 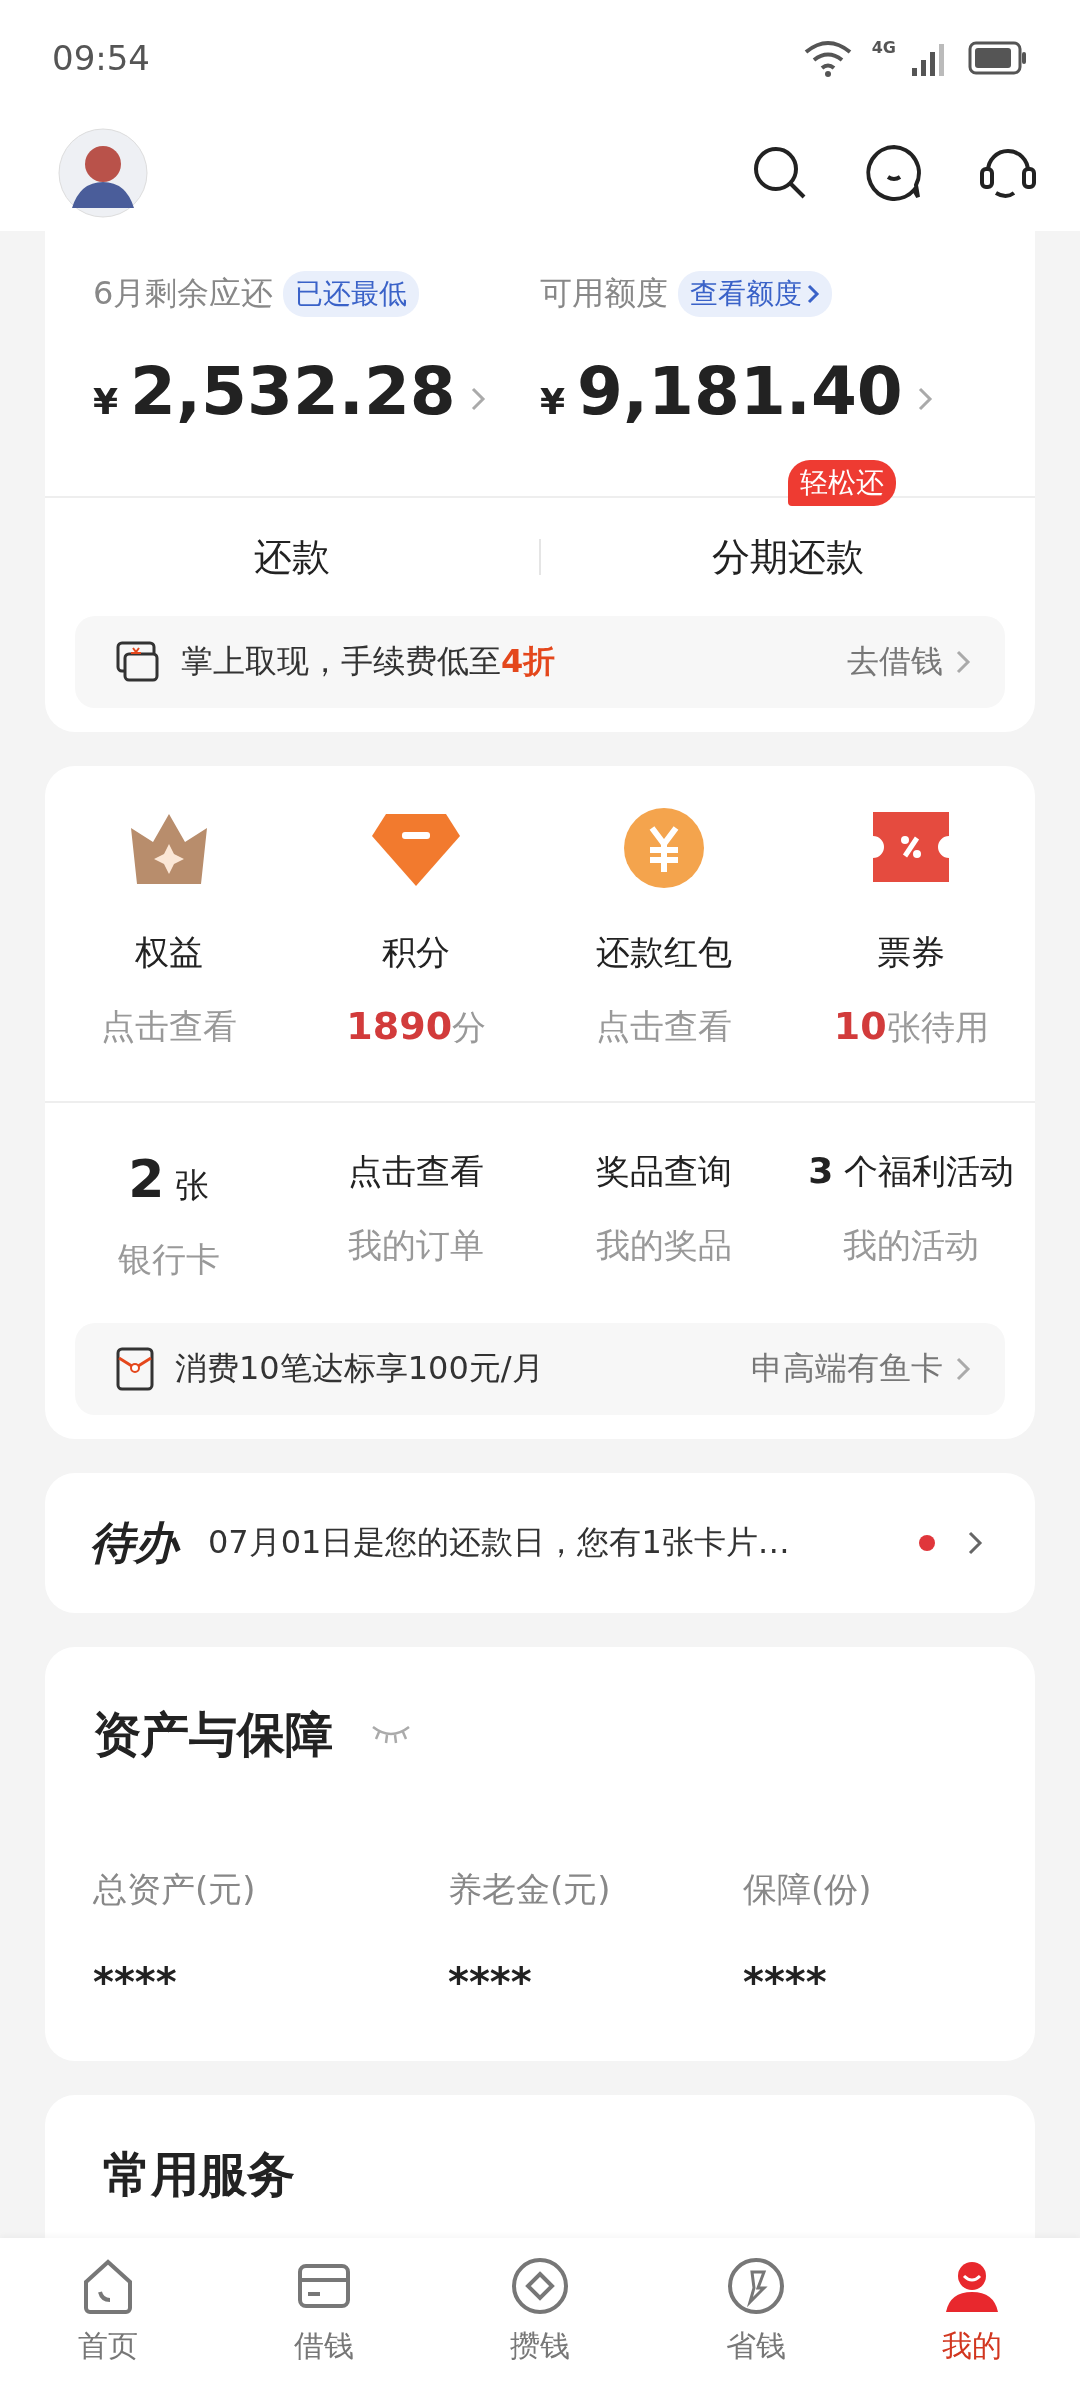 What do you see at coordinates (755, 294) in the screenshot?
I see `view-credit-link: 查看额度` at bounding box center [755, 294].